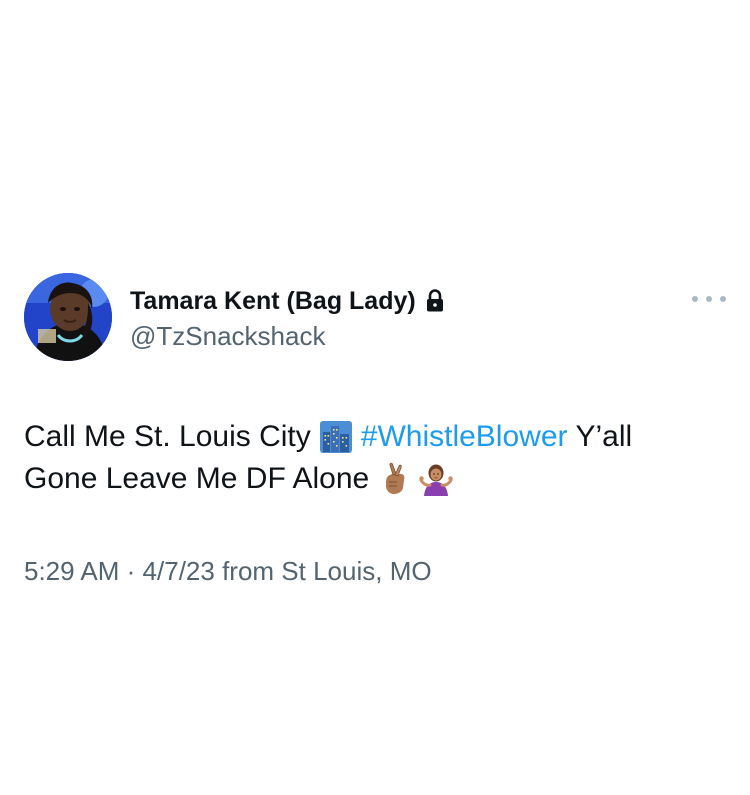 This screenshot has height=795, width=750. I want to click on display-name: Tamara Kent (Bag Lady), so click(273, 301).